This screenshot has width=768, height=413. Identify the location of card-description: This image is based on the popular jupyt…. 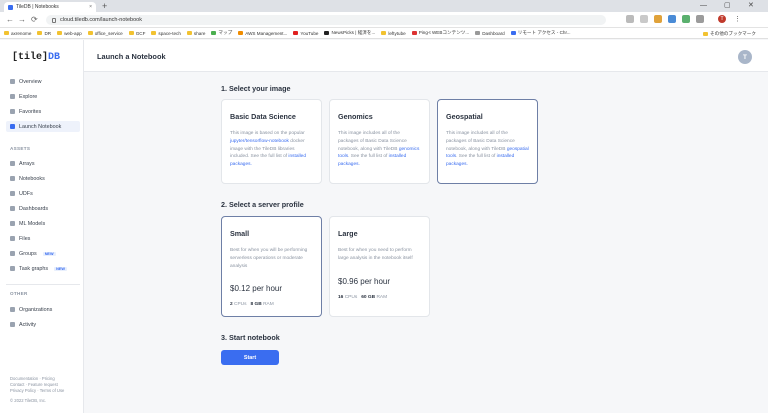
(268, 149).